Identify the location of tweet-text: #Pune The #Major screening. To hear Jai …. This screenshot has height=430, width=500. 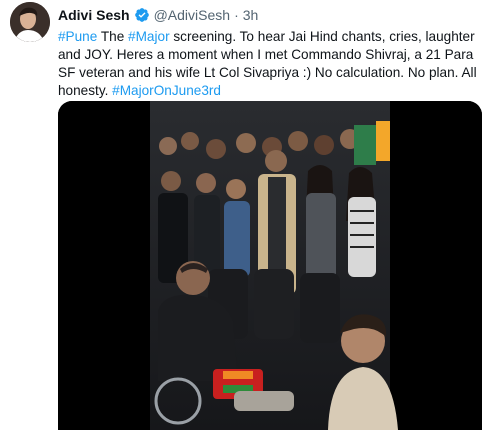
(273, 64).